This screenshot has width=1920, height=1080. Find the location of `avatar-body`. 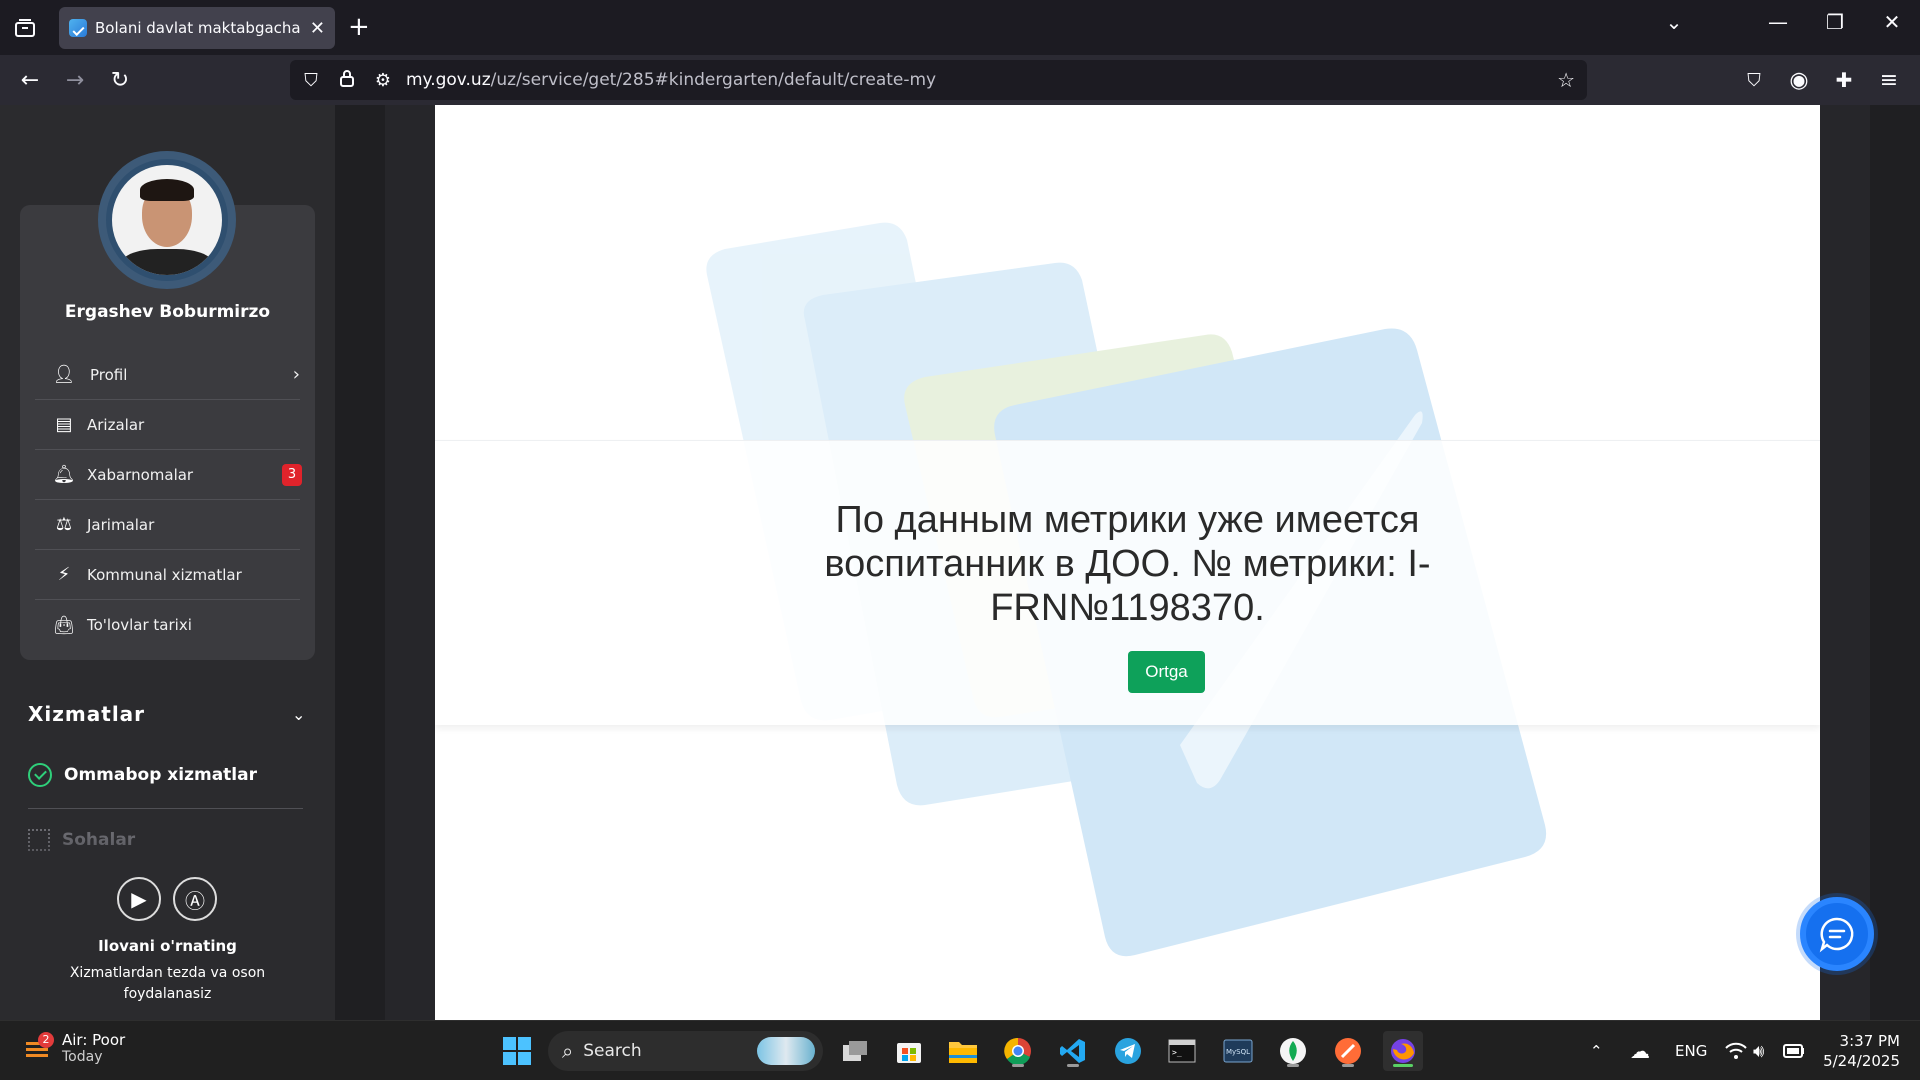

avatar-body is located at coordinates (167, 262).